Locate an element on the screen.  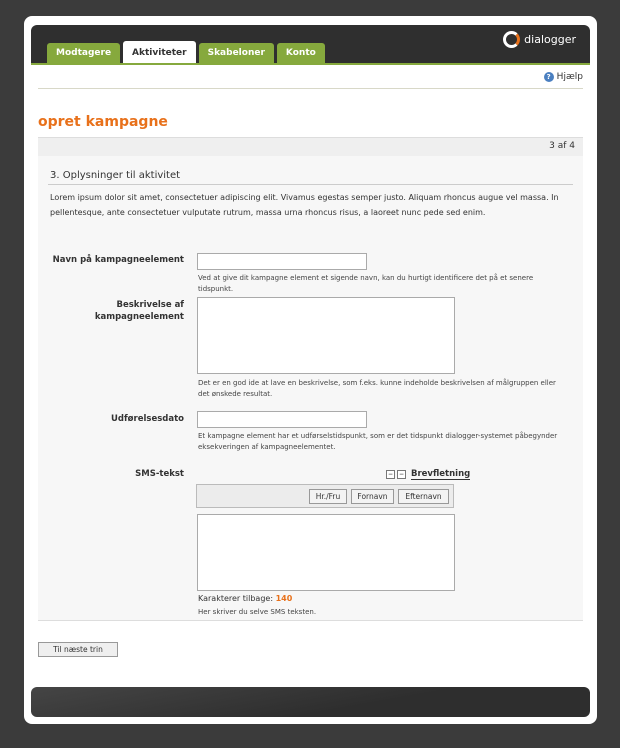
name-label: Navn på kampagneelement is located at coordinates (118, 260).